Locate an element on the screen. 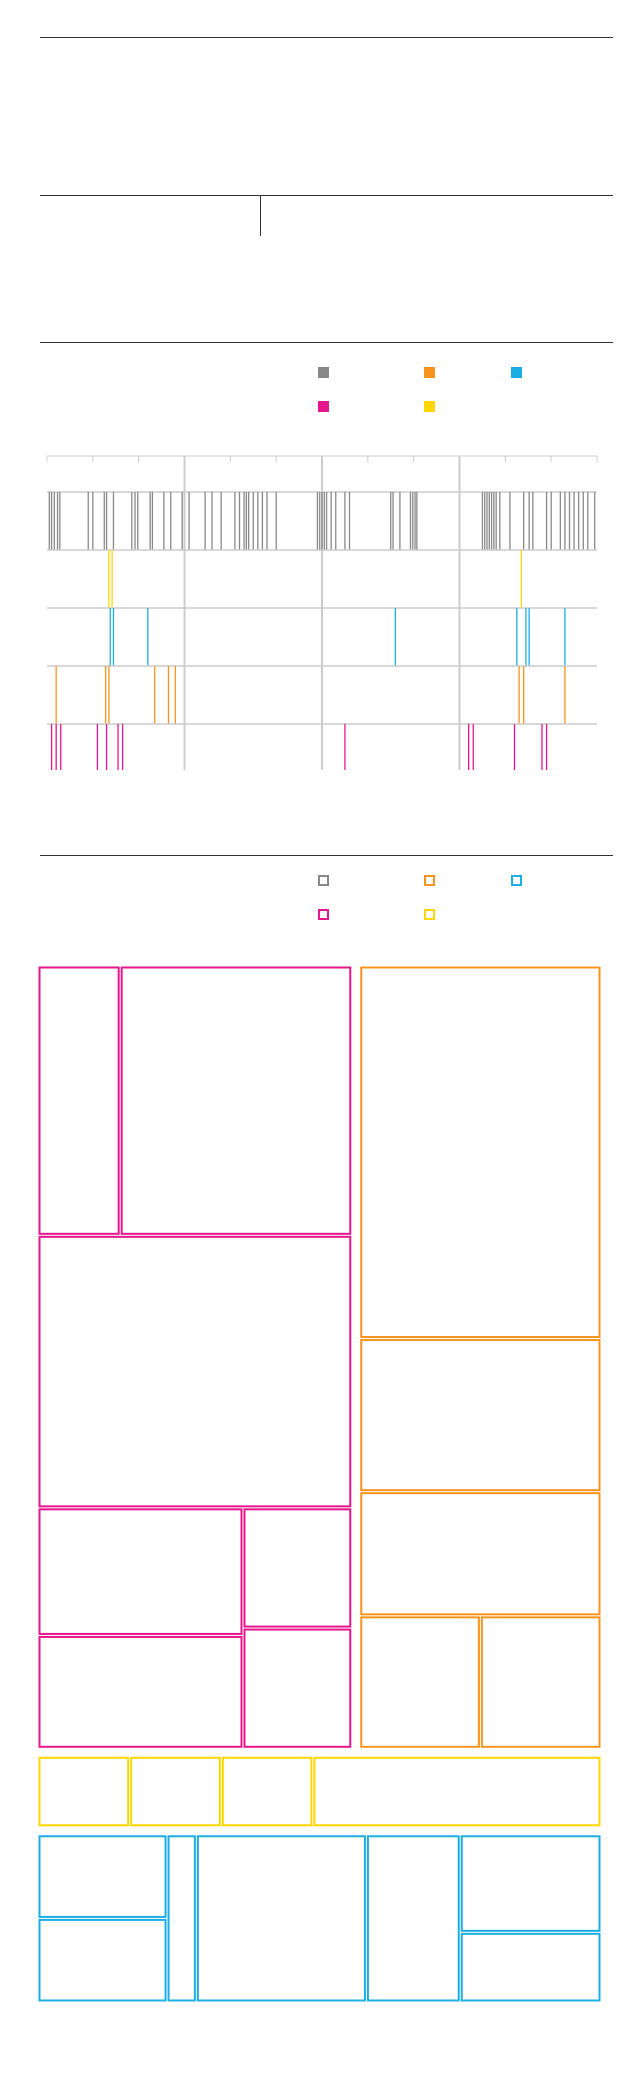 Image resolution: width=640 pixels, height=2096 pixels. legend-swatch-orange-outline is located at coordinates (429, 880).